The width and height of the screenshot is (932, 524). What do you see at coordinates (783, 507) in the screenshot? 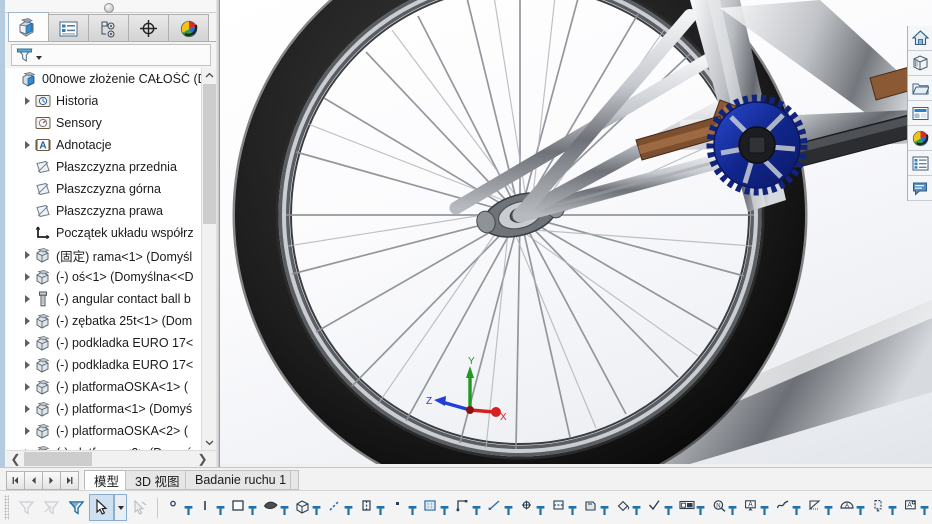
I see `curve-note-icon` at bounding box center [783, 507].